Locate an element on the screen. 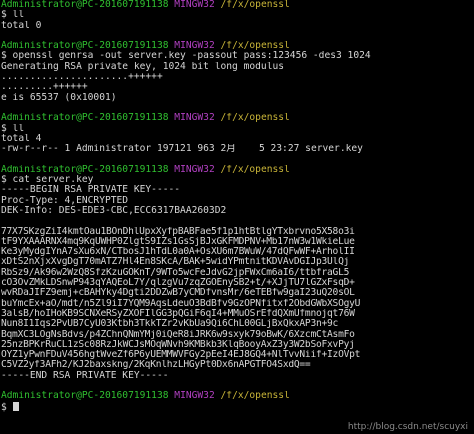 This screenshot has height=434, width=474. output-line: -----BEGIN RSA PRIVATE KEY----- is located at coordinates (91, 190).